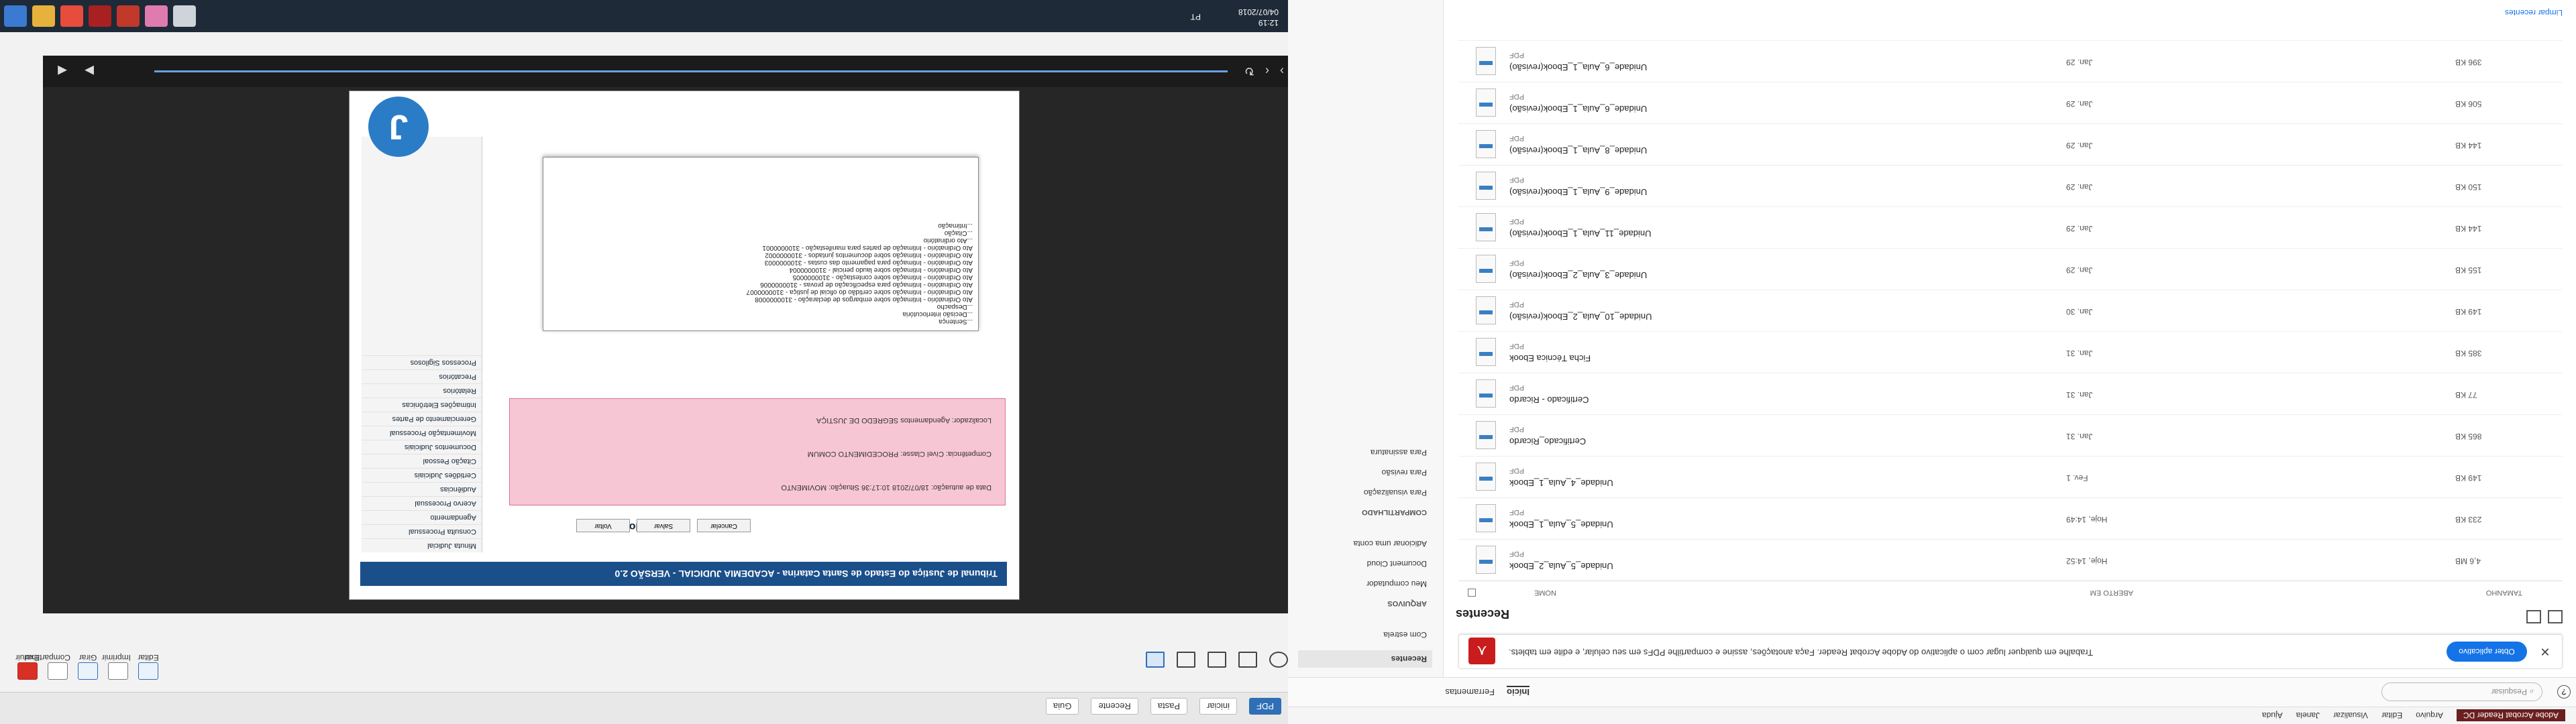 Image resolution: width=2576 pixels, height=724 pixels. Describe the element at coordinates (1365, 452) in the screenshot. I see `sidebar-item-sign: Para assinatura` at that location.